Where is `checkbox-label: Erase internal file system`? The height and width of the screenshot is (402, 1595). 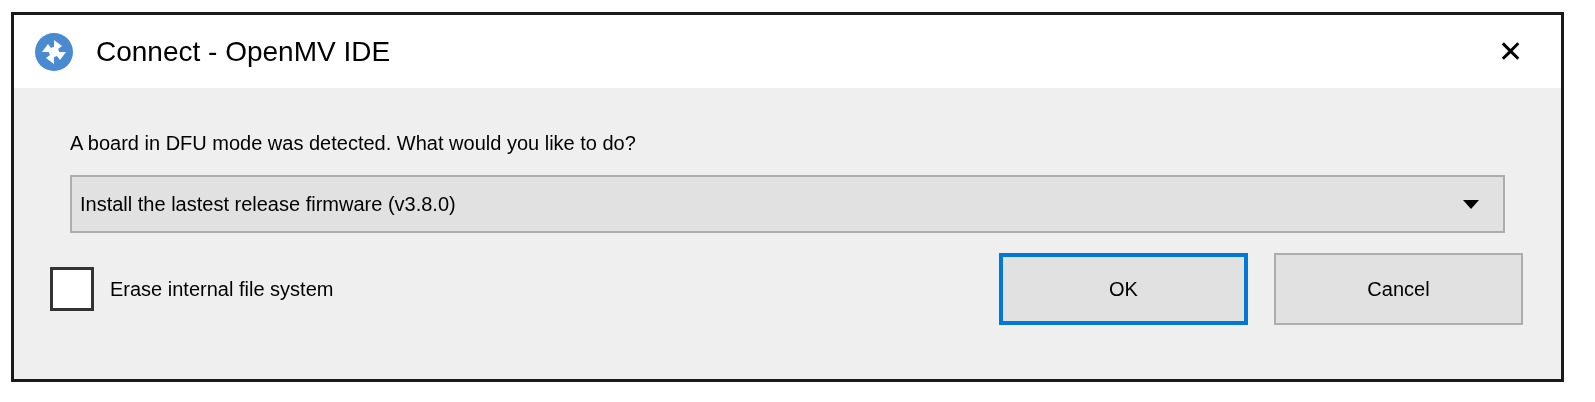 checkbox-label: Erase internal file system is located at coordinates (222, 289).